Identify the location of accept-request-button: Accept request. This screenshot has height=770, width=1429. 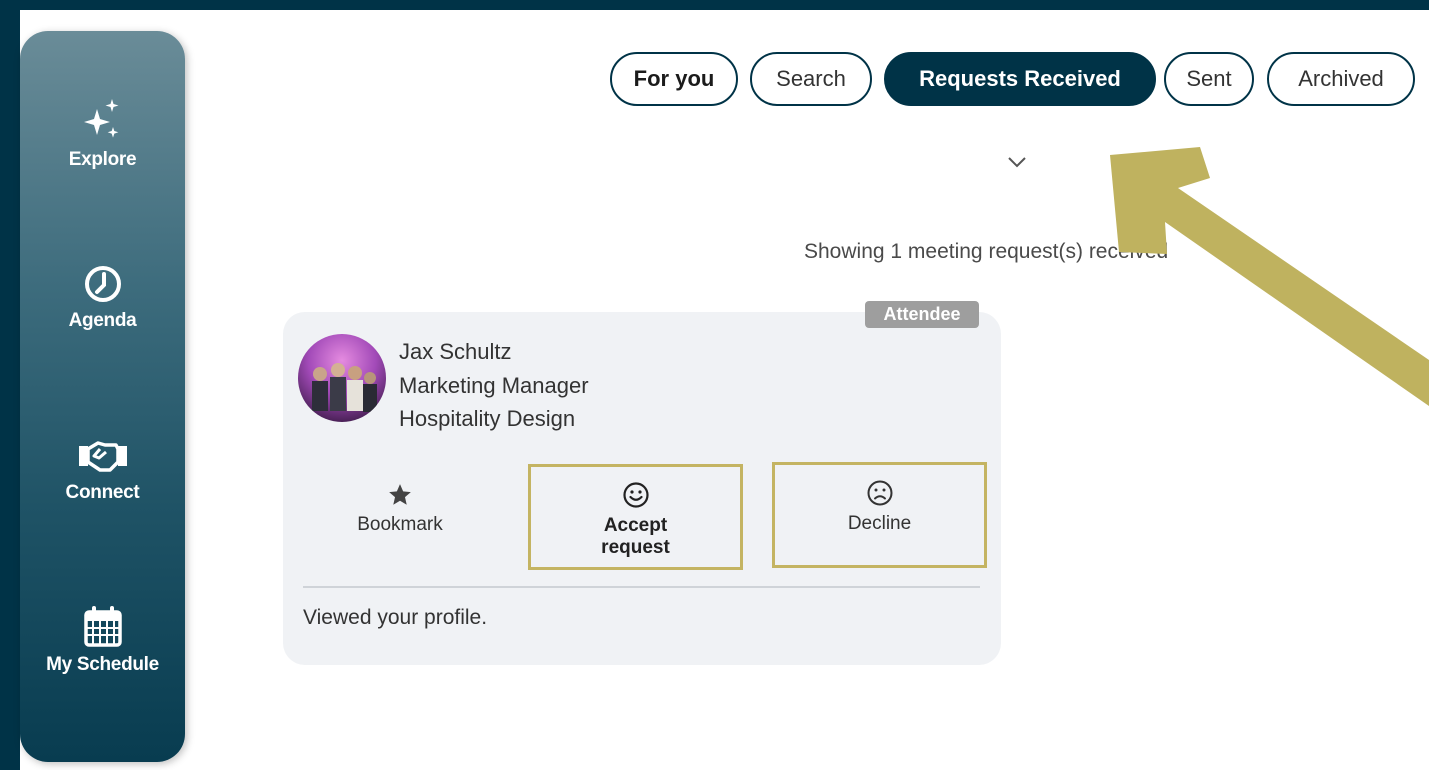
(635, 517).